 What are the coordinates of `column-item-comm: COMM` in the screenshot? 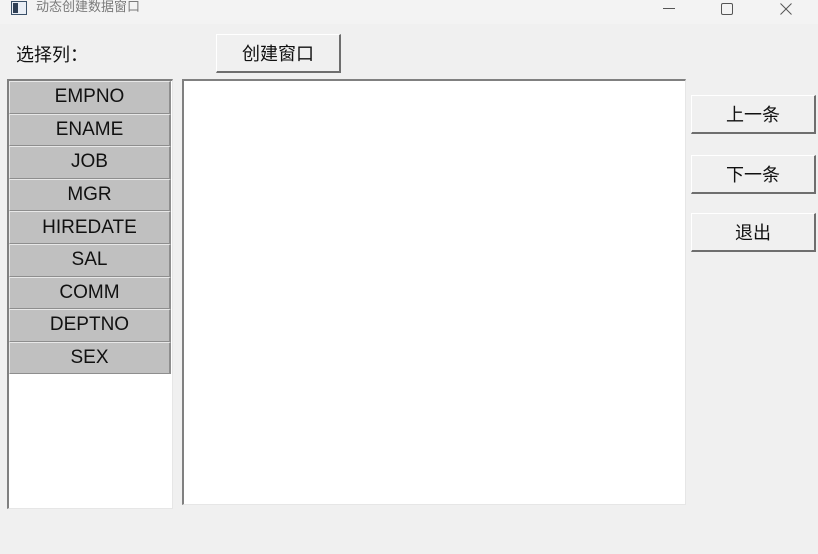 It's located at (90, 293).